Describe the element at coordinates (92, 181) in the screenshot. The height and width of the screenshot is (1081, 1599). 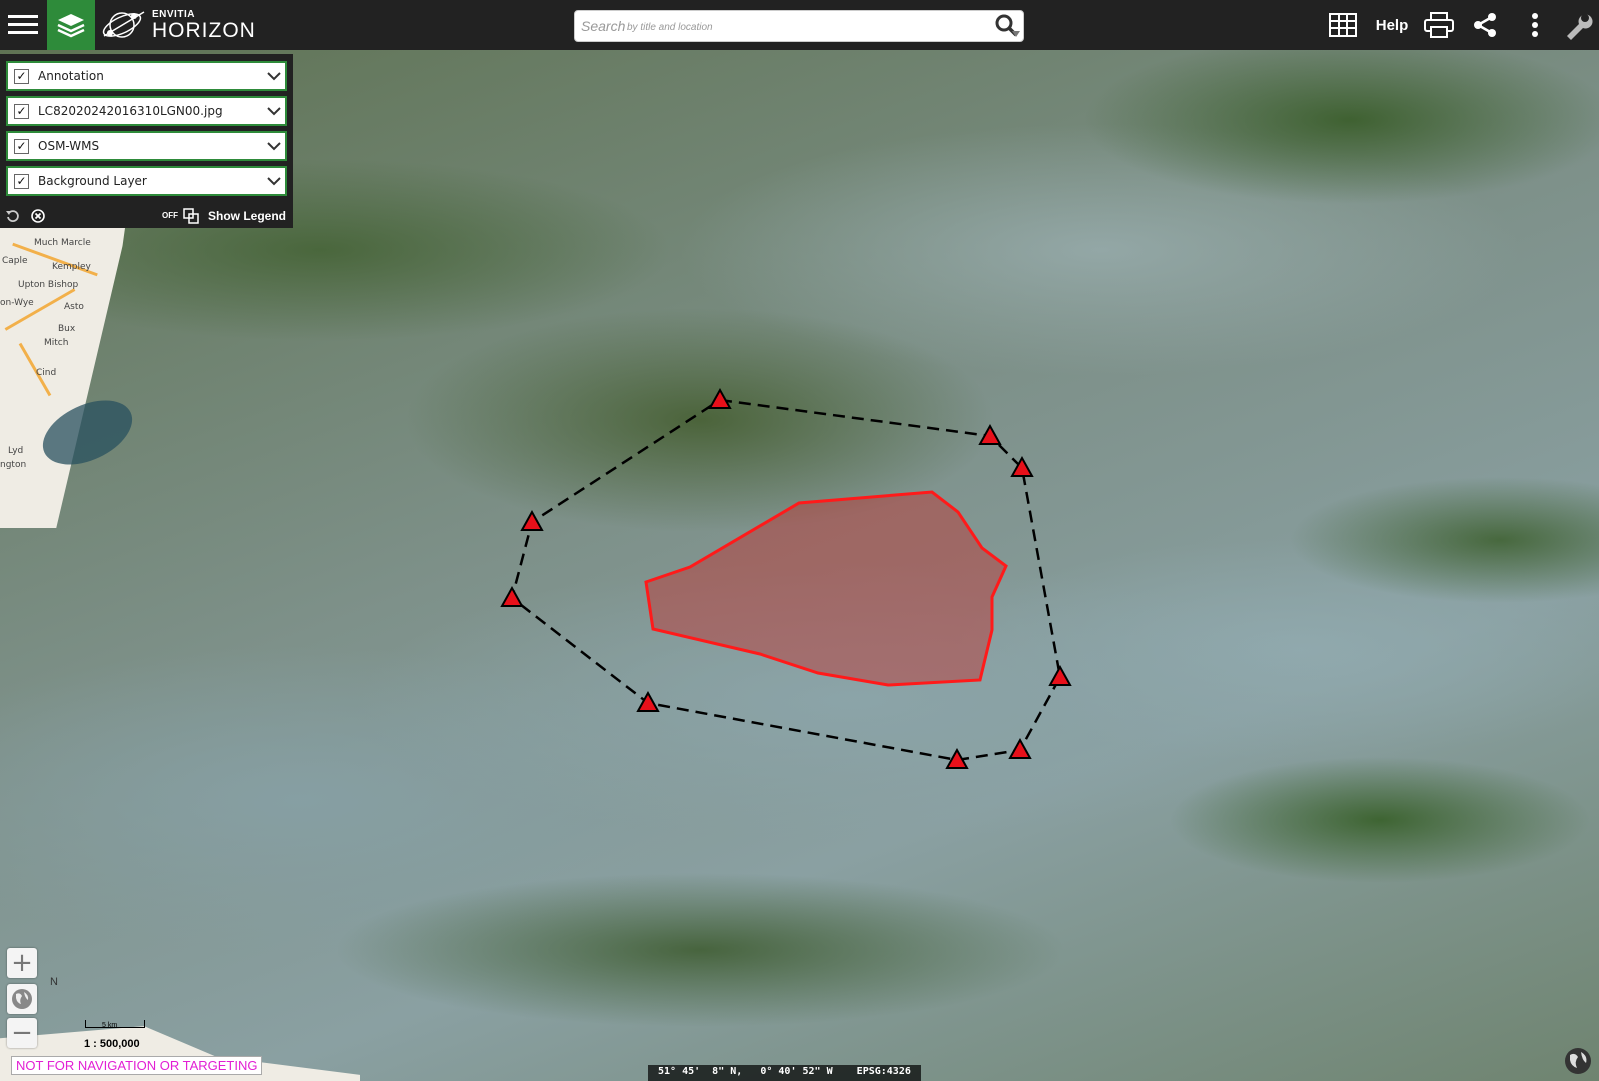
I see `layer-name: Background Layer` at that location.